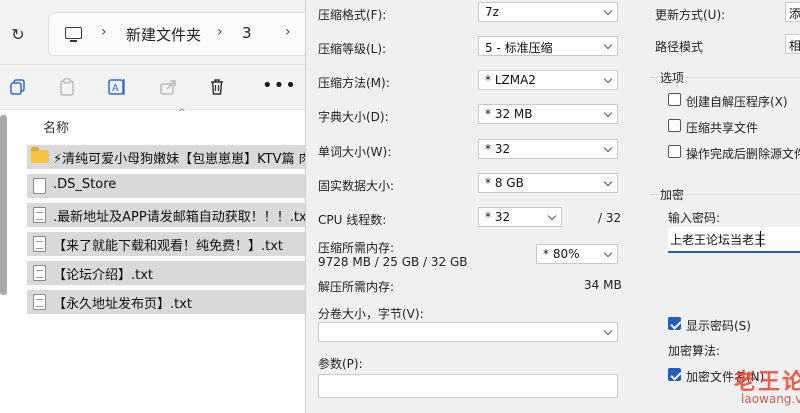 The height and width of the screenshot is (413, 800). Describe the element at coordinates (39, 186) in the screenshot. I see `file-icon` at that location.